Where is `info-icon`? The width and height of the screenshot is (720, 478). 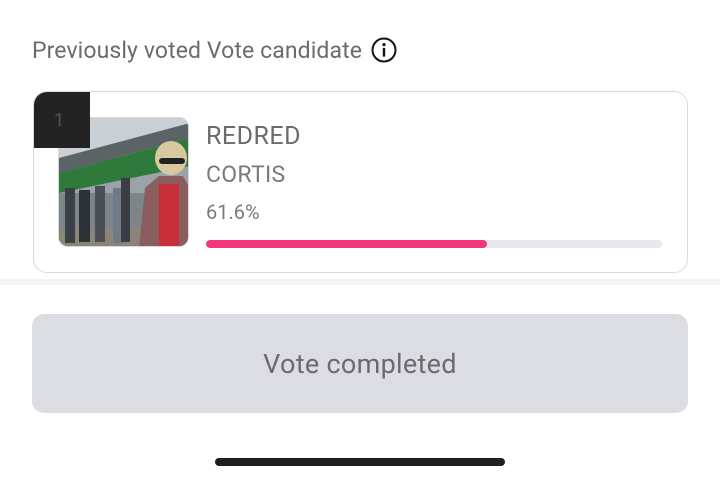
info-icon is located at coordinates (384, 50).